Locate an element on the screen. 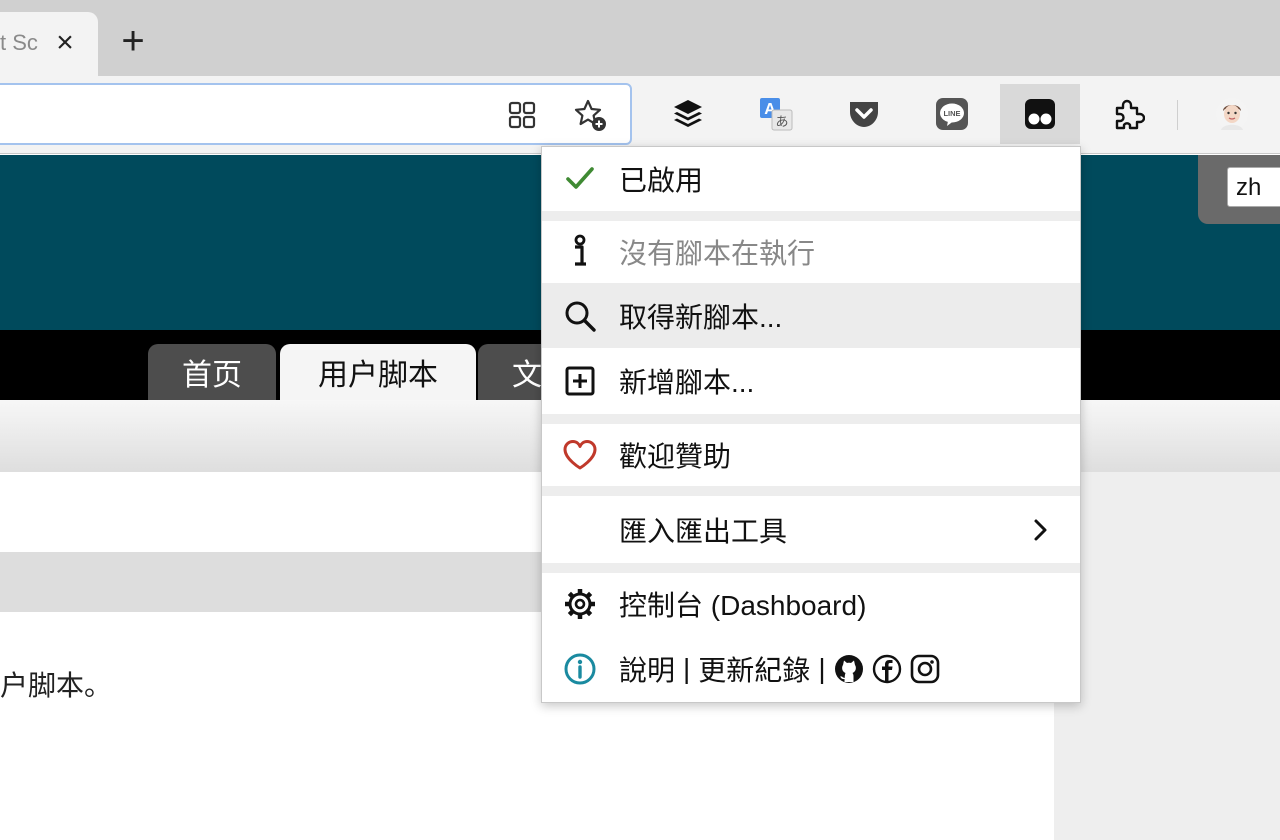  menu-label: 已啟用 is located at coordinates (661, 180).